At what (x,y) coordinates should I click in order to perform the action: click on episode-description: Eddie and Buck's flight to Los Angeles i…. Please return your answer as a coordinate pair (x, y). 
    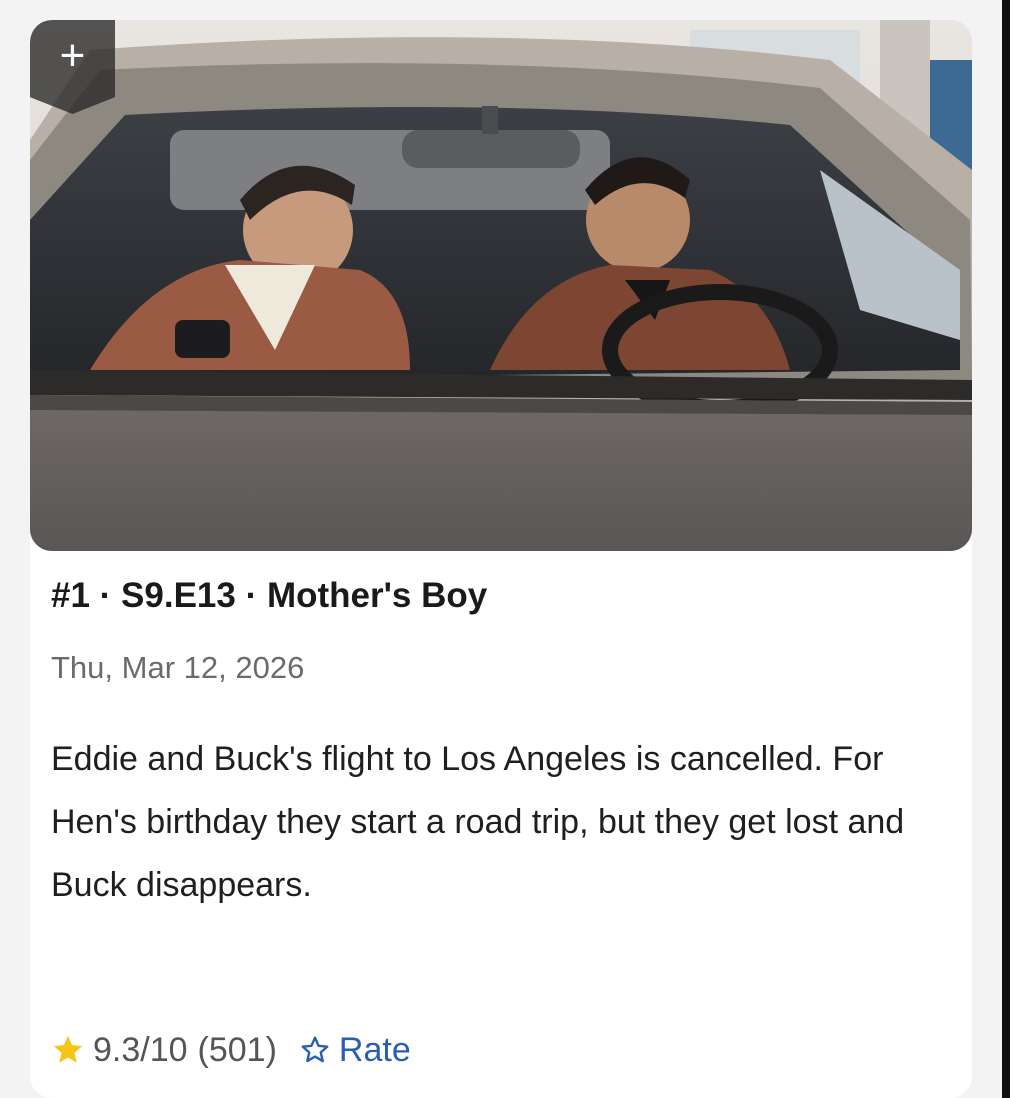
    Looking at the image, I should click on (478, 822).